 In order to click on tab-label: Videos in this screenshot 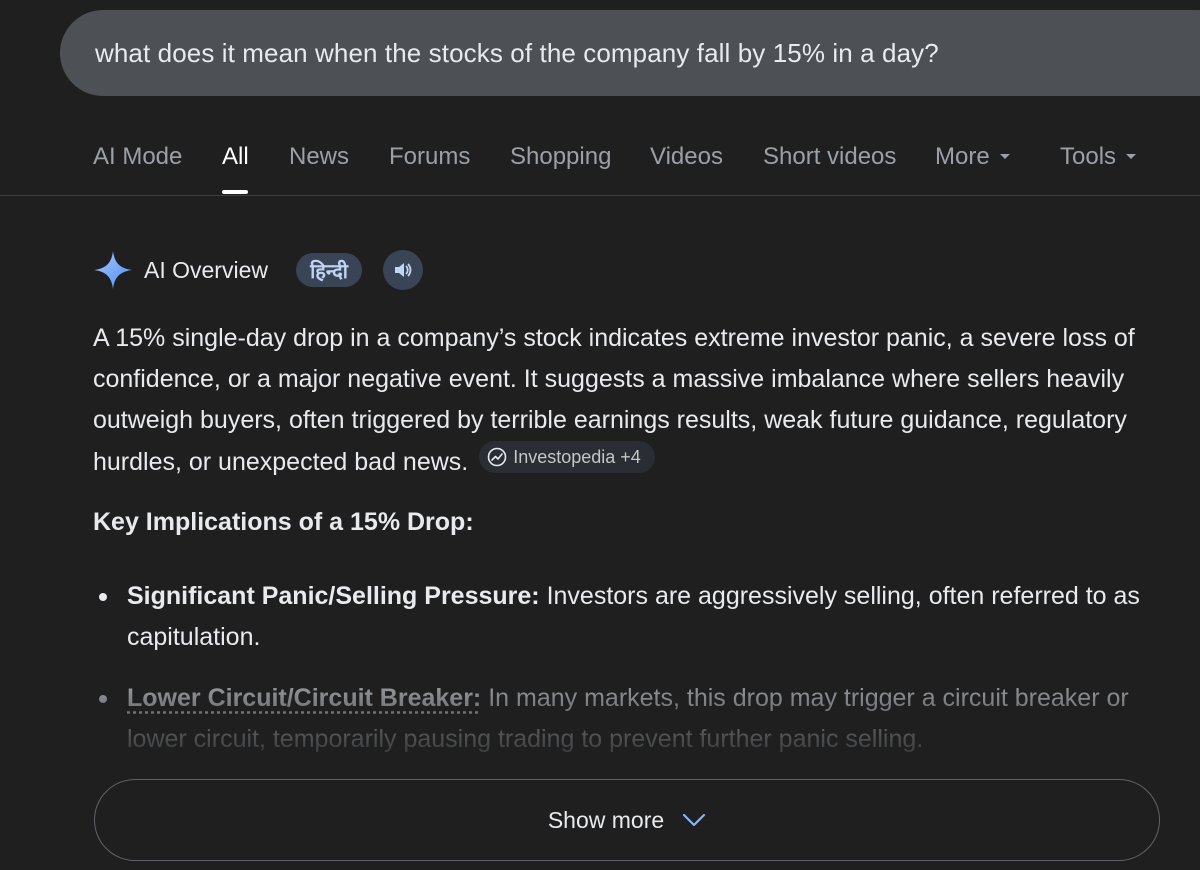, I will do `click(686, 156)`.